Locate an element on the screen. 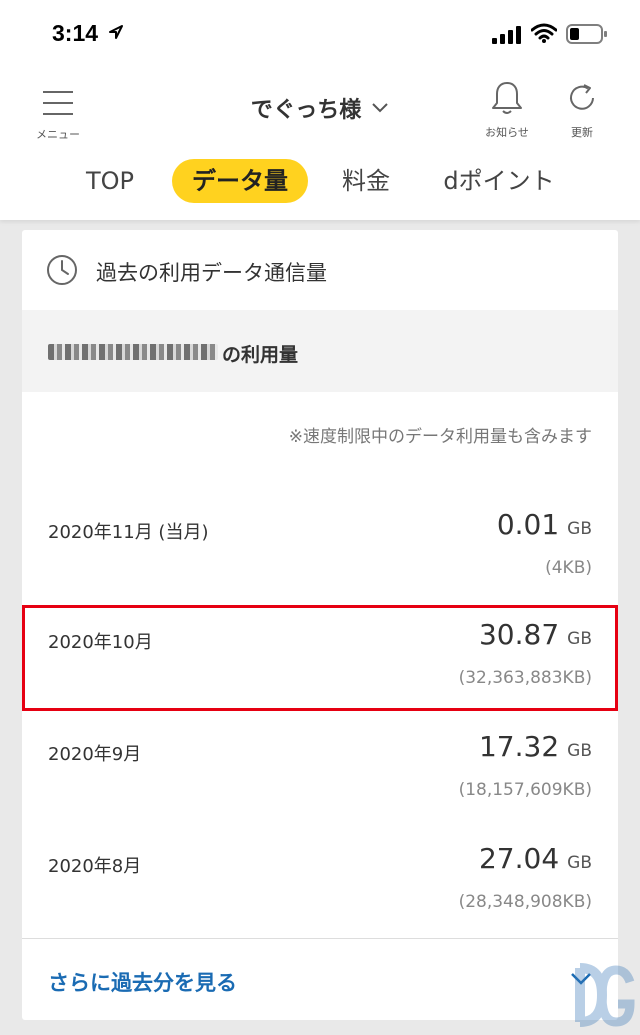 The height and width of the screenshot is (1035, 640). notice-label: お知らせ is located at coordinates (507, 132).